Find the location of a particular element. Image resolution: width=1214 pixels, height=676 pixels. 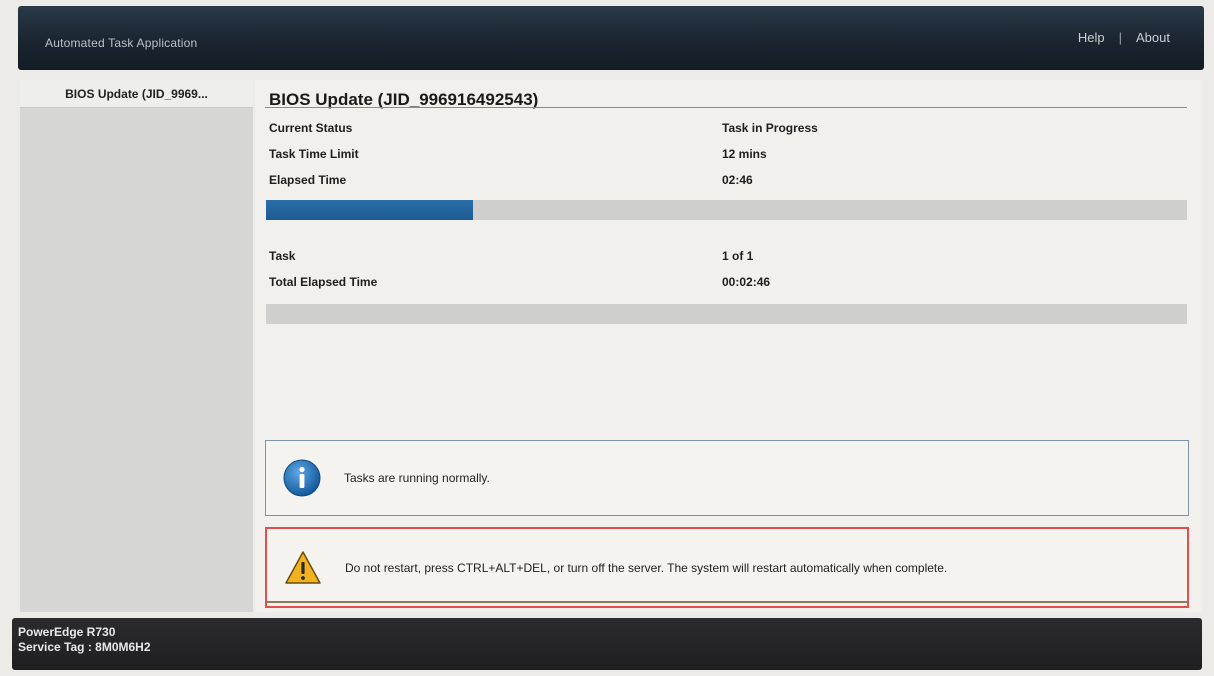

about-link: About is located at coordinates (1153, 37).